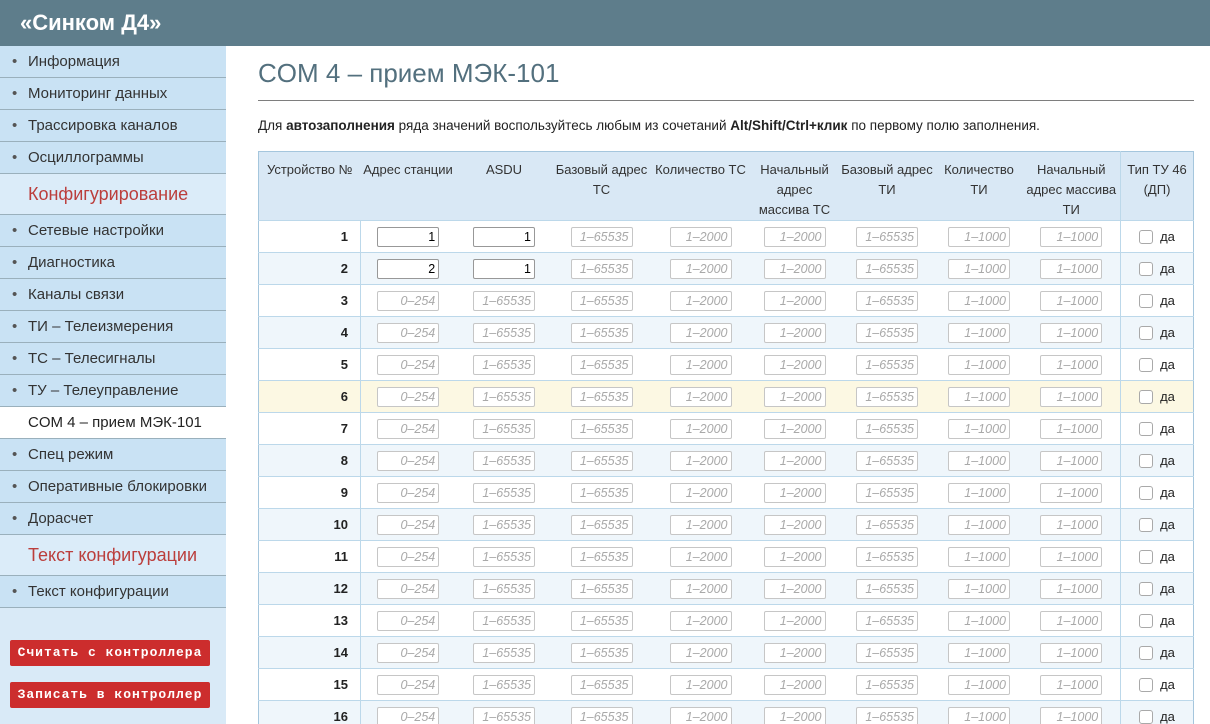  I want to click on sidebar-item-ti-telemetry: • ТИ – Телеизмерения, so click(113, 327).